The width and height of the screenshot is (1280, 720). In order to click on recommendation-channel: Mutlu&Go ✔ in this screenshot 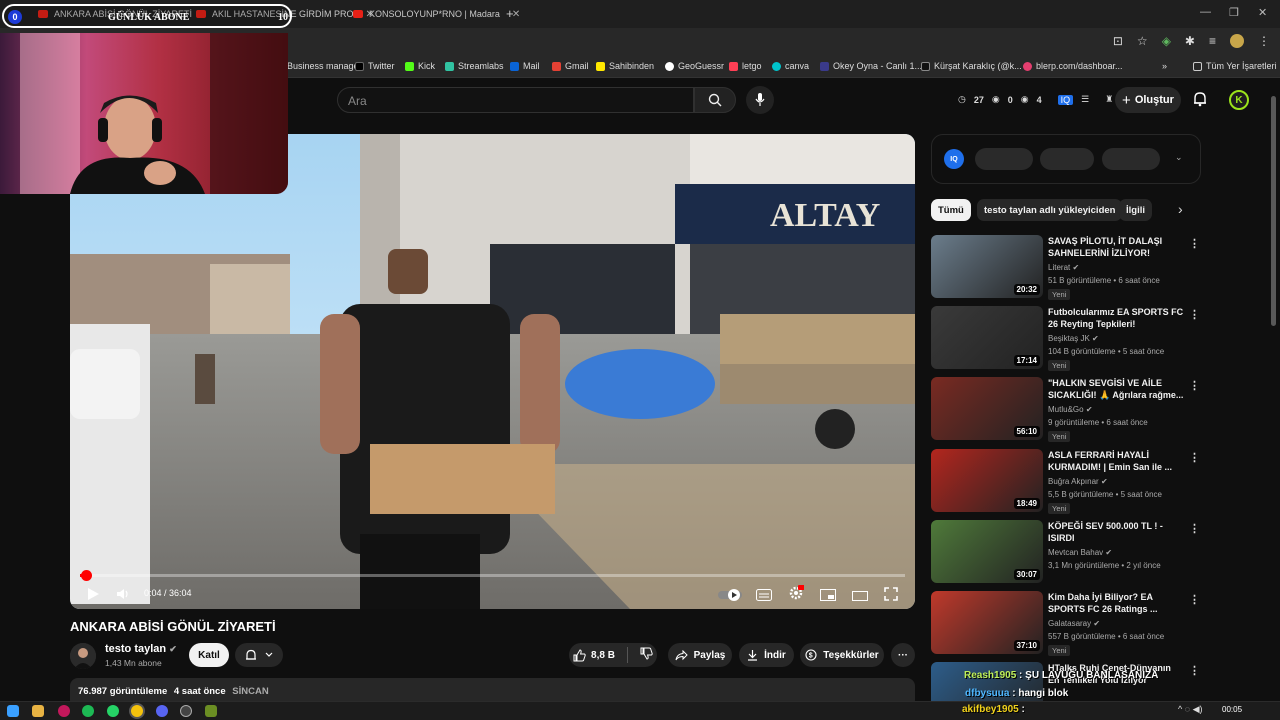, I will do `click(1070, 409)`.